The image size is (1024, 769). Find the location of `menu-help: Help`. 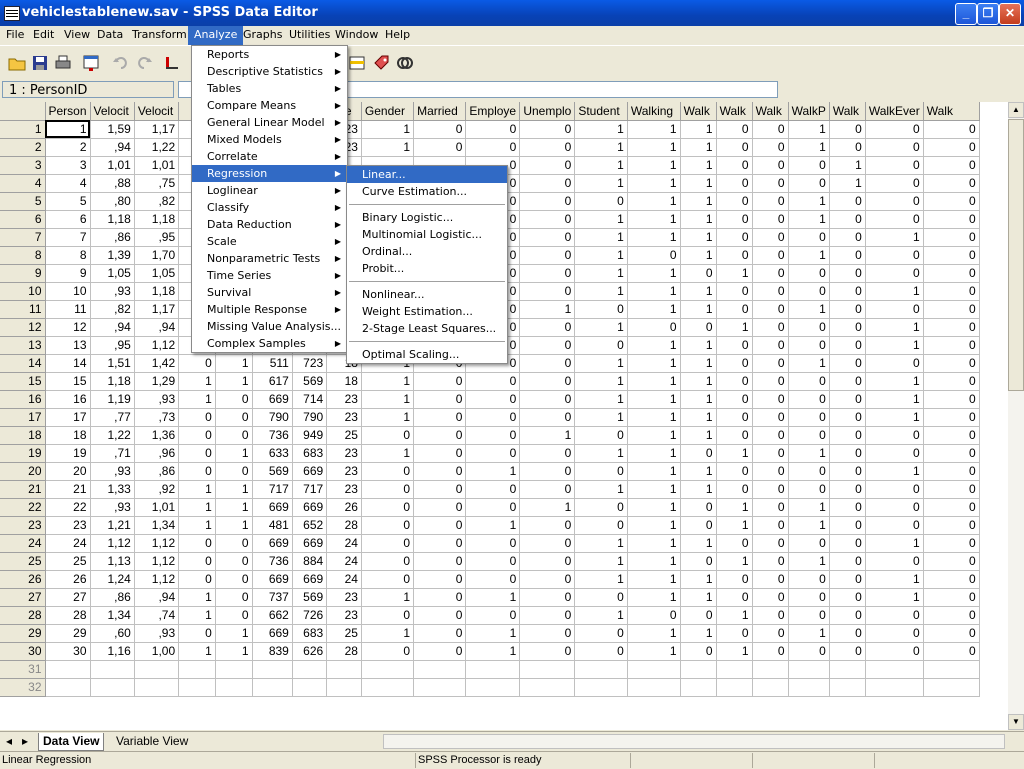

menu-help: Help is located at coordinates (397, 35).